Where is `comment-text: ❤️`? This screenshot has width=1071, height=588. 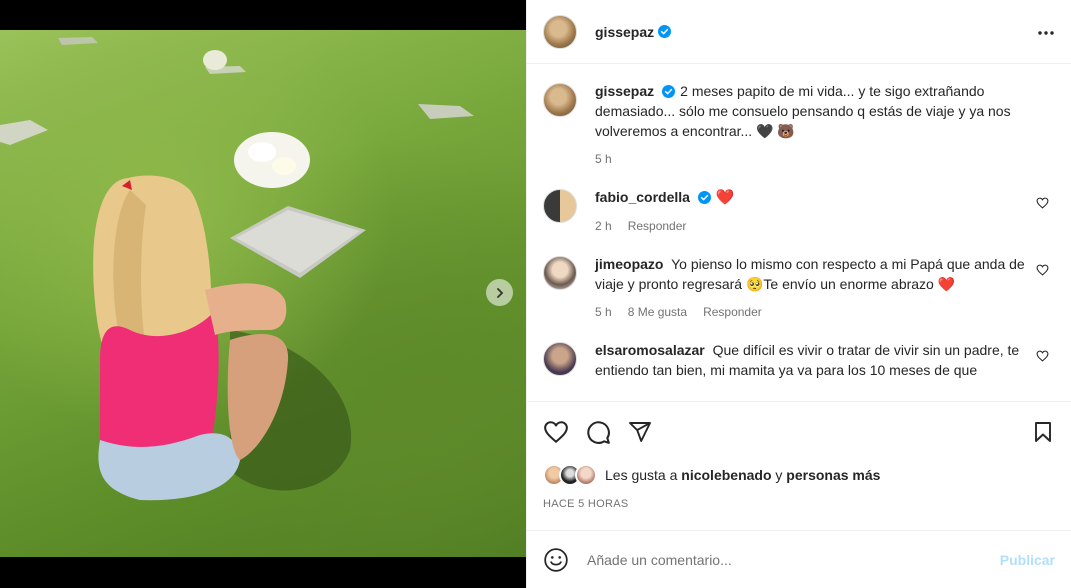 comment-text: ❤️ is located at coordinates (725, 197).